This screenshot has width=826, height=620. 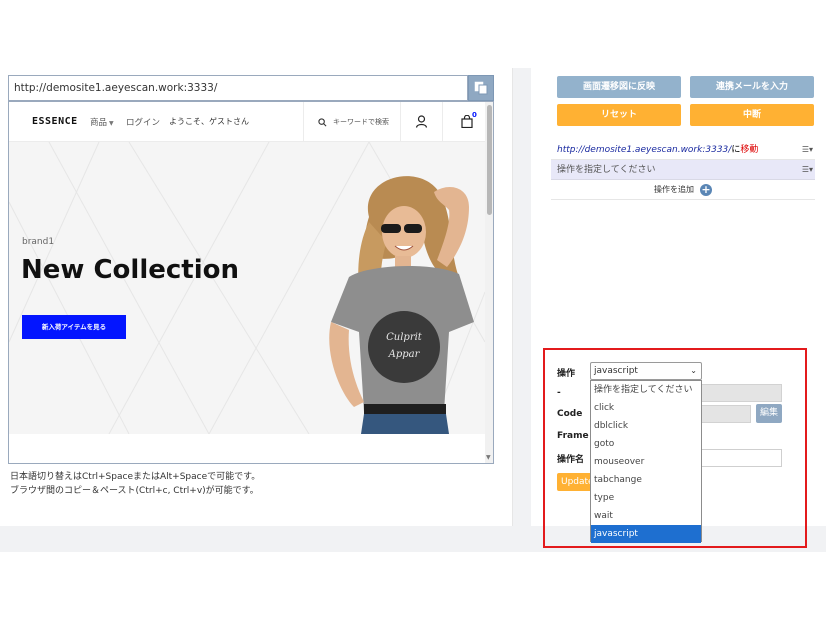 What do you see at coordinates (752, 87) in the screenshot?
I see `enter-mail-button: 連携メールを入力` at bounding box center [752, 87].